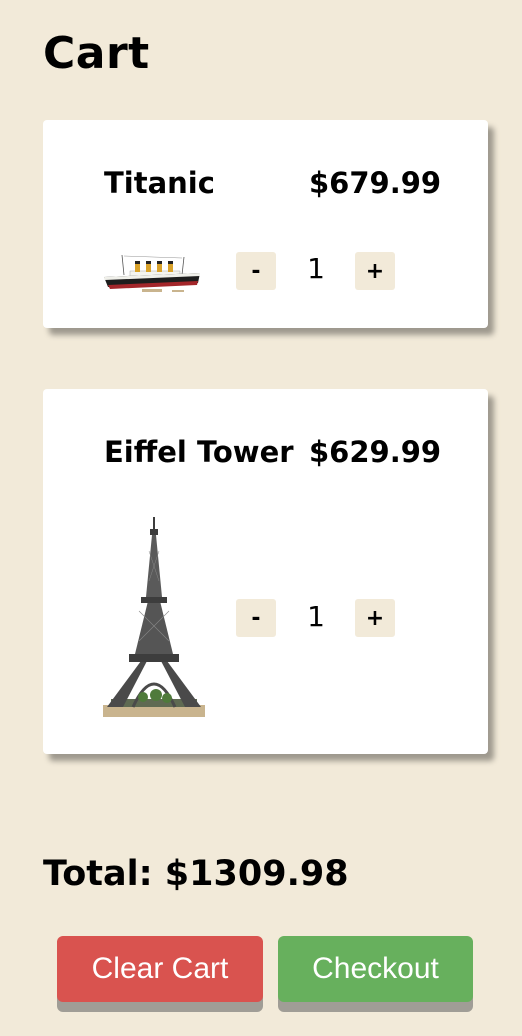  What do you see at coordinates (154, 617) in the screenshot?
I see `eiffel-tower-image` at bounding box center [154, 617].